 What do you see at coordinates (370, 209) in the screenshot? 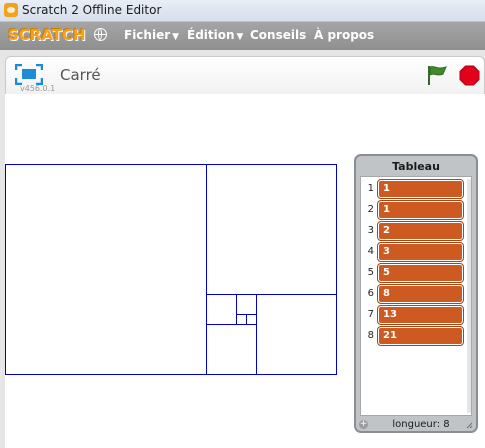
I see `list-index: 2` at bounding box center [370, 209].